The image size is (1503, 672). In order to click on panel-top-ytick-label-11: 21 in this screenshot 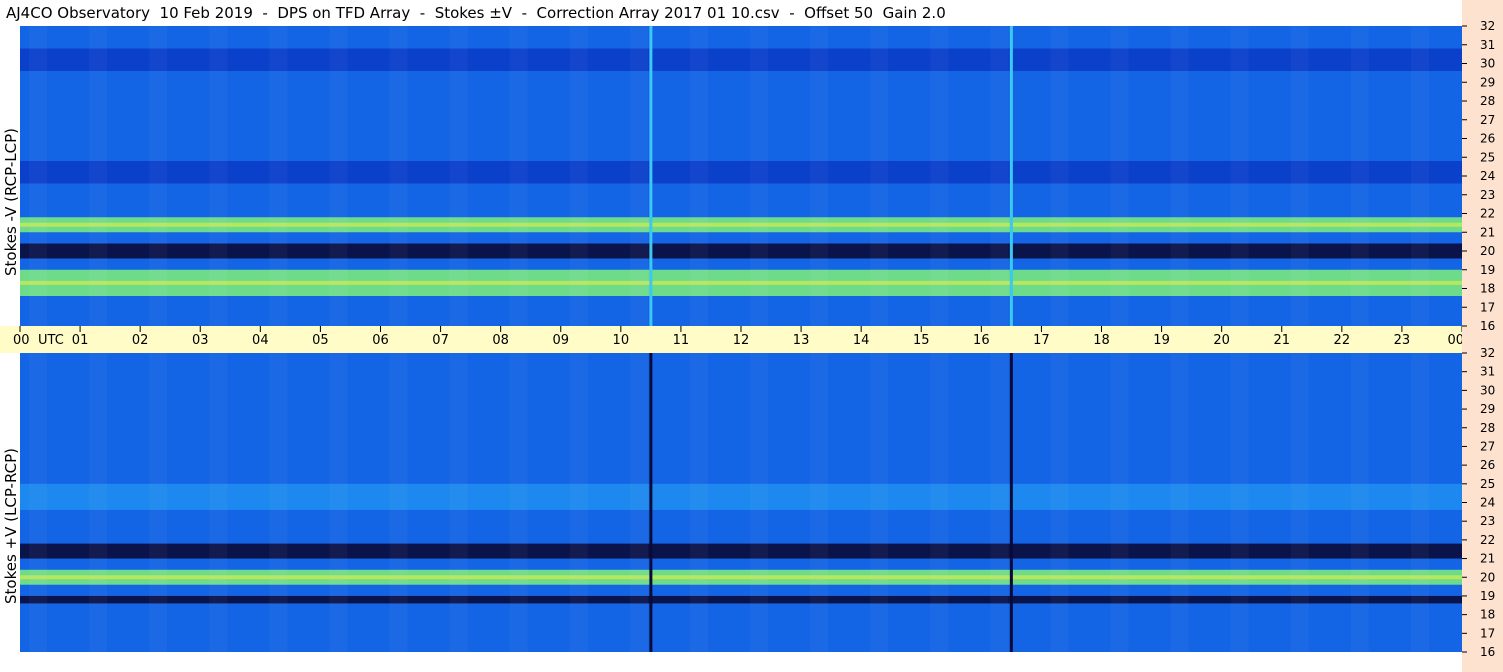, I will do `click(1487, 232)`.